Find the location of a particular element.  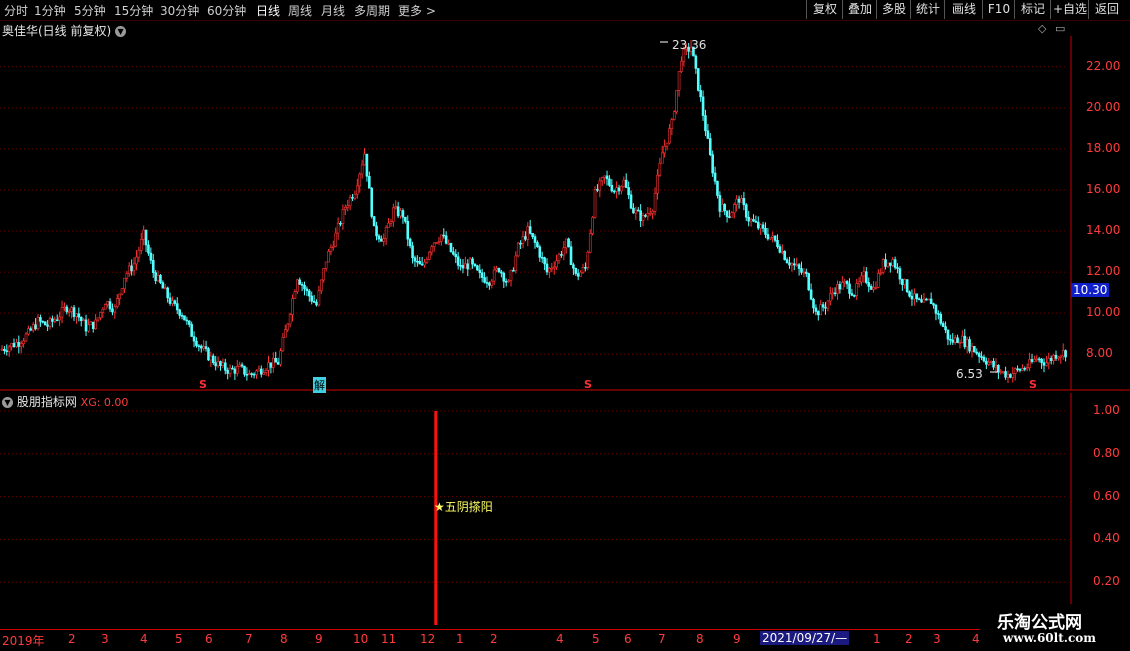

price-tick-label: 14.00 is located at coordinates (1103, 230).